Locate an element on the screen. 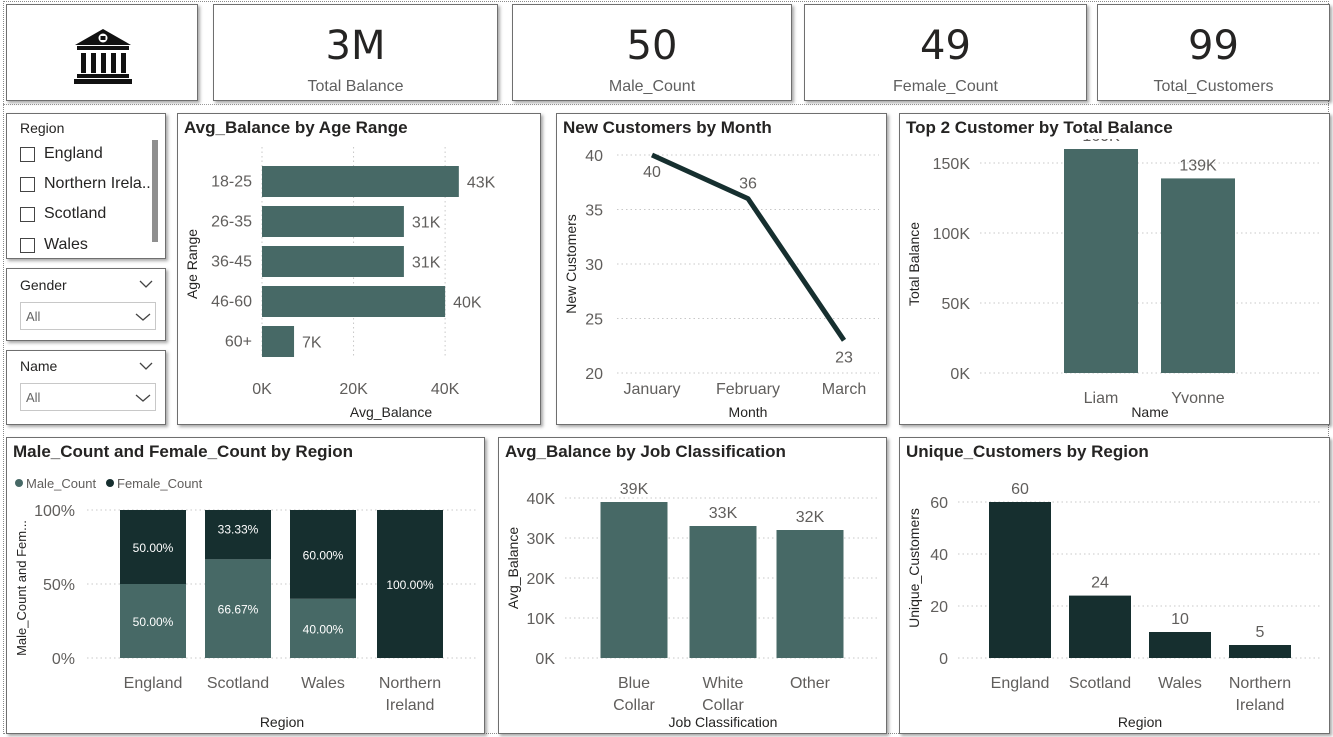  y-tick-label: 26-35 is located at coordinates (231, 222).